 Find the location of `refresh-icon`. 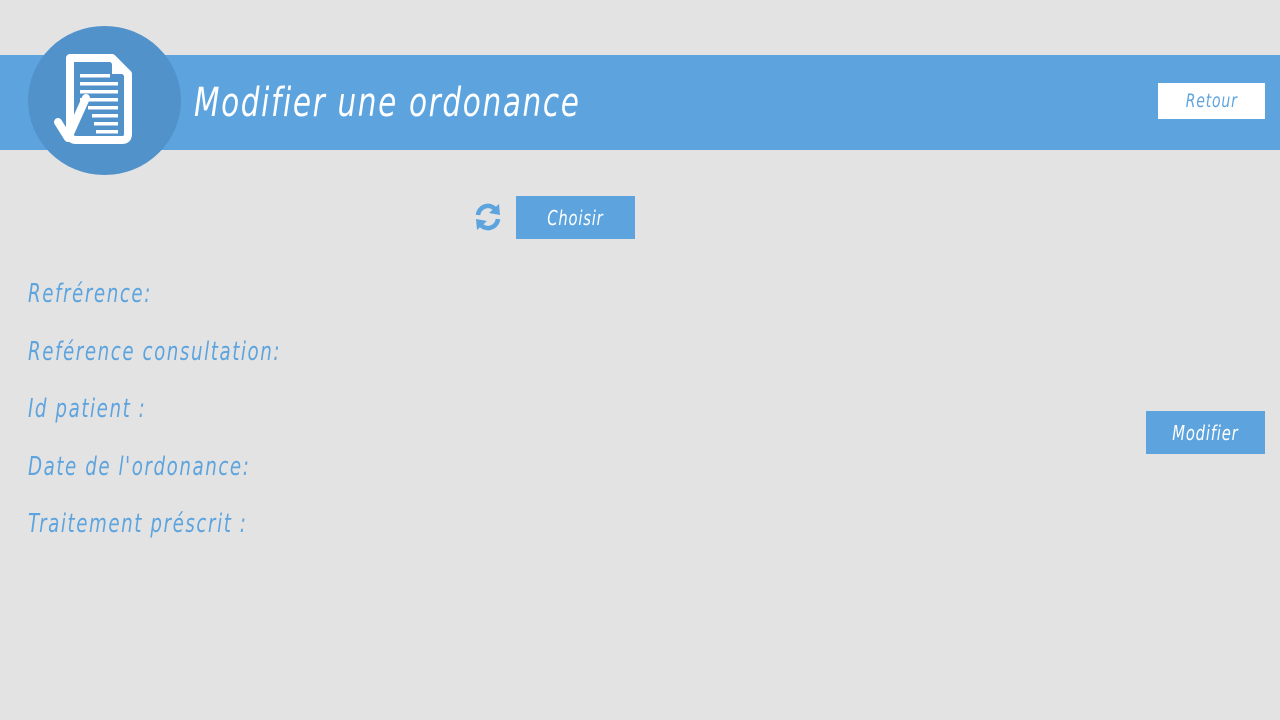

refresh-icon is located at coordinates (488, 217).